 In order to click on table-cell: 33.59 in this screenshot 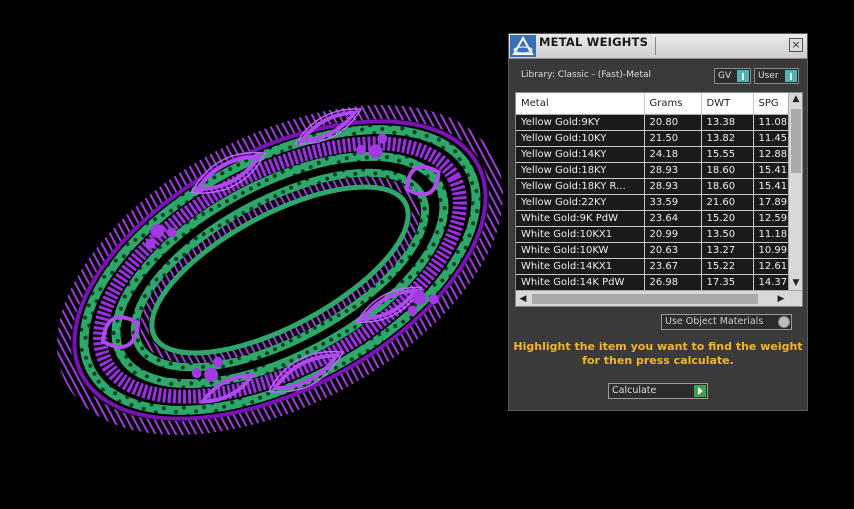, I will do `click(673, 202)`.